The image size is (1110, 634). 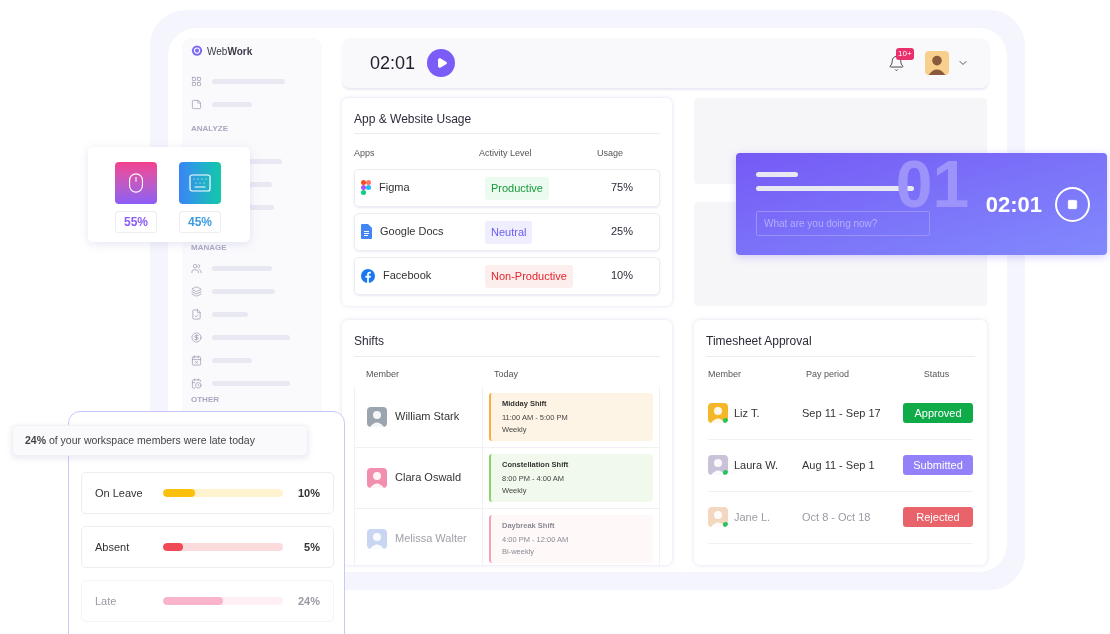 I want to click on attendance-value: 10%, so click(x=308, y=493).